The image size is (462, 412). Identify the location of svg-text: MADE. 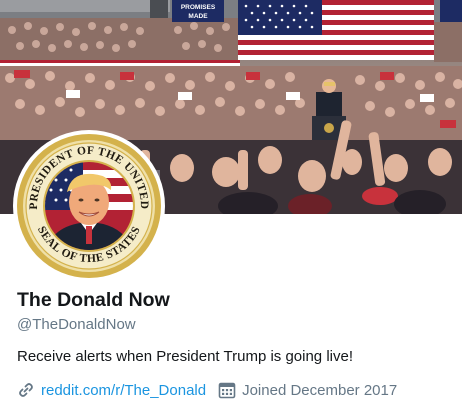
(198, 16).